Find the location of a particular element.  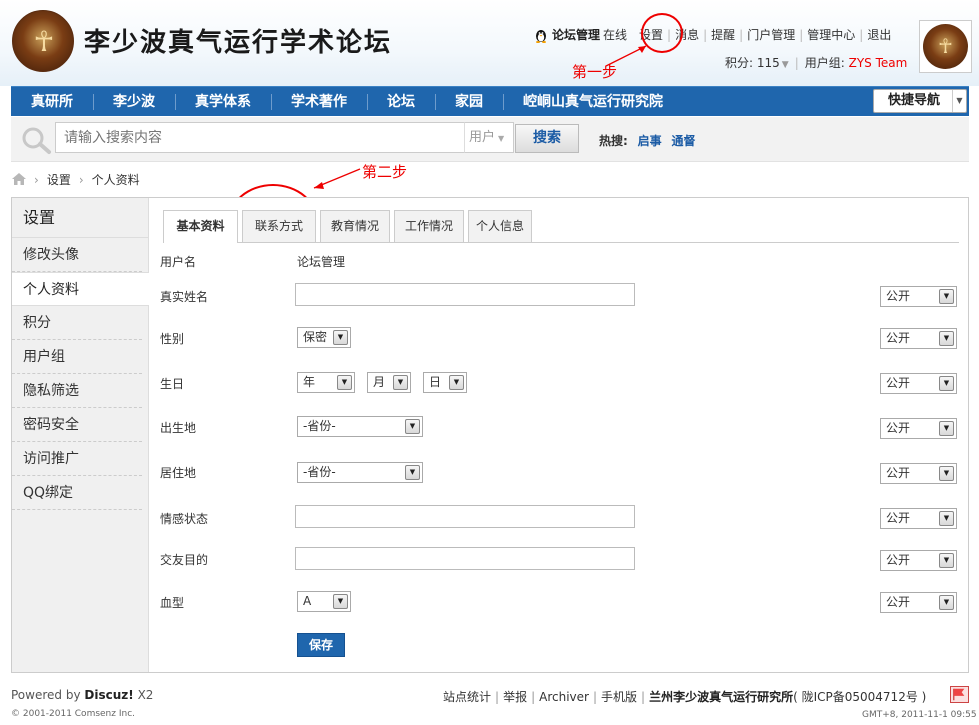

birthplace-select: -省份- ▼ is located at coordinates (360, 426).